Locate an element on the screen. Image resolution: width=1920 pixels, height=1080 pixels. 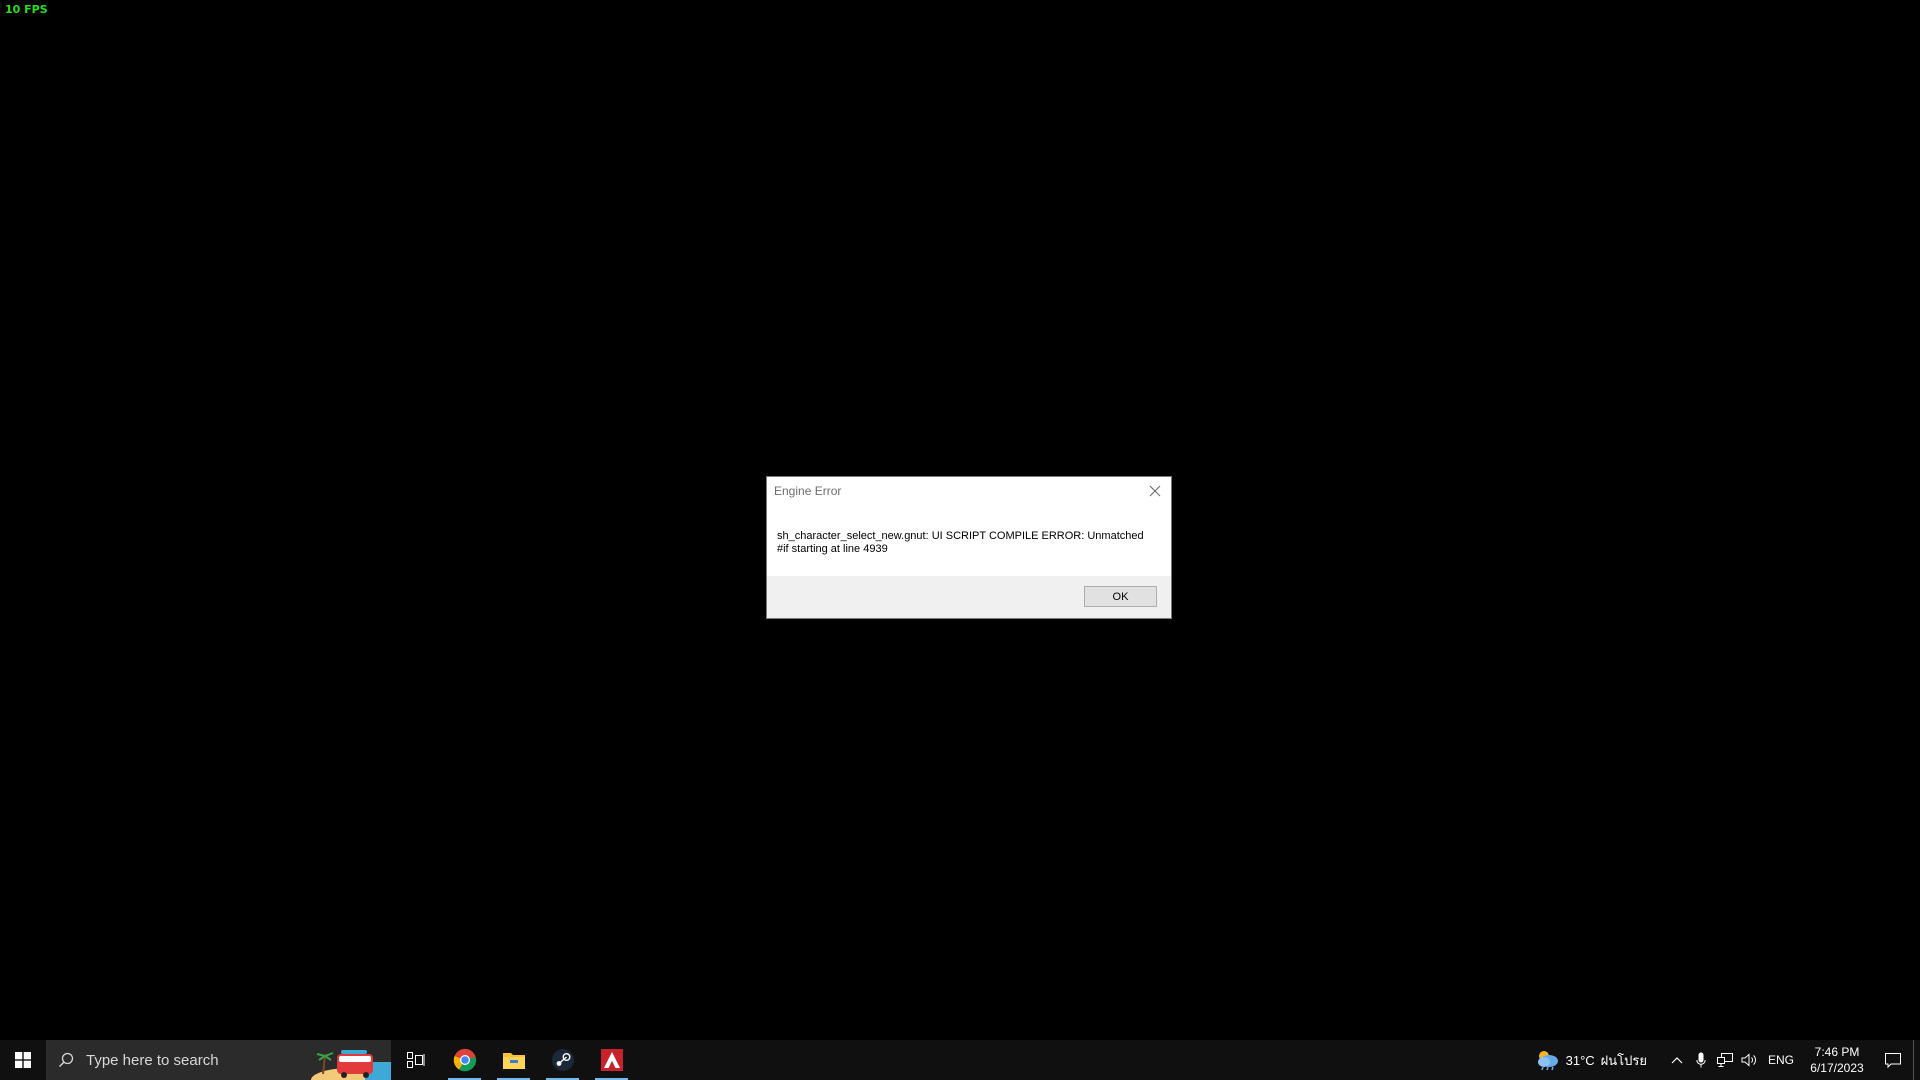
folder-icon is located at coordinates (513, 1061).